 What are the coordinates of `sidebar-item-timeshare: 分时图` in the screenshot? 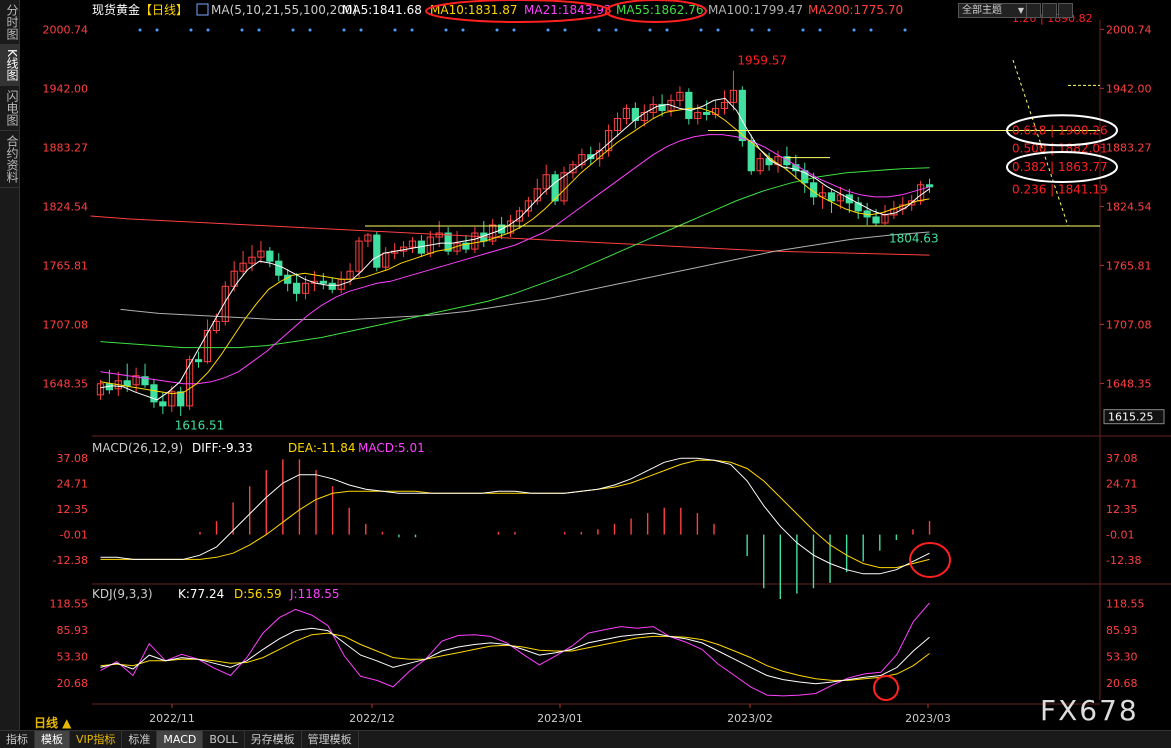 It's located at (9, 22).